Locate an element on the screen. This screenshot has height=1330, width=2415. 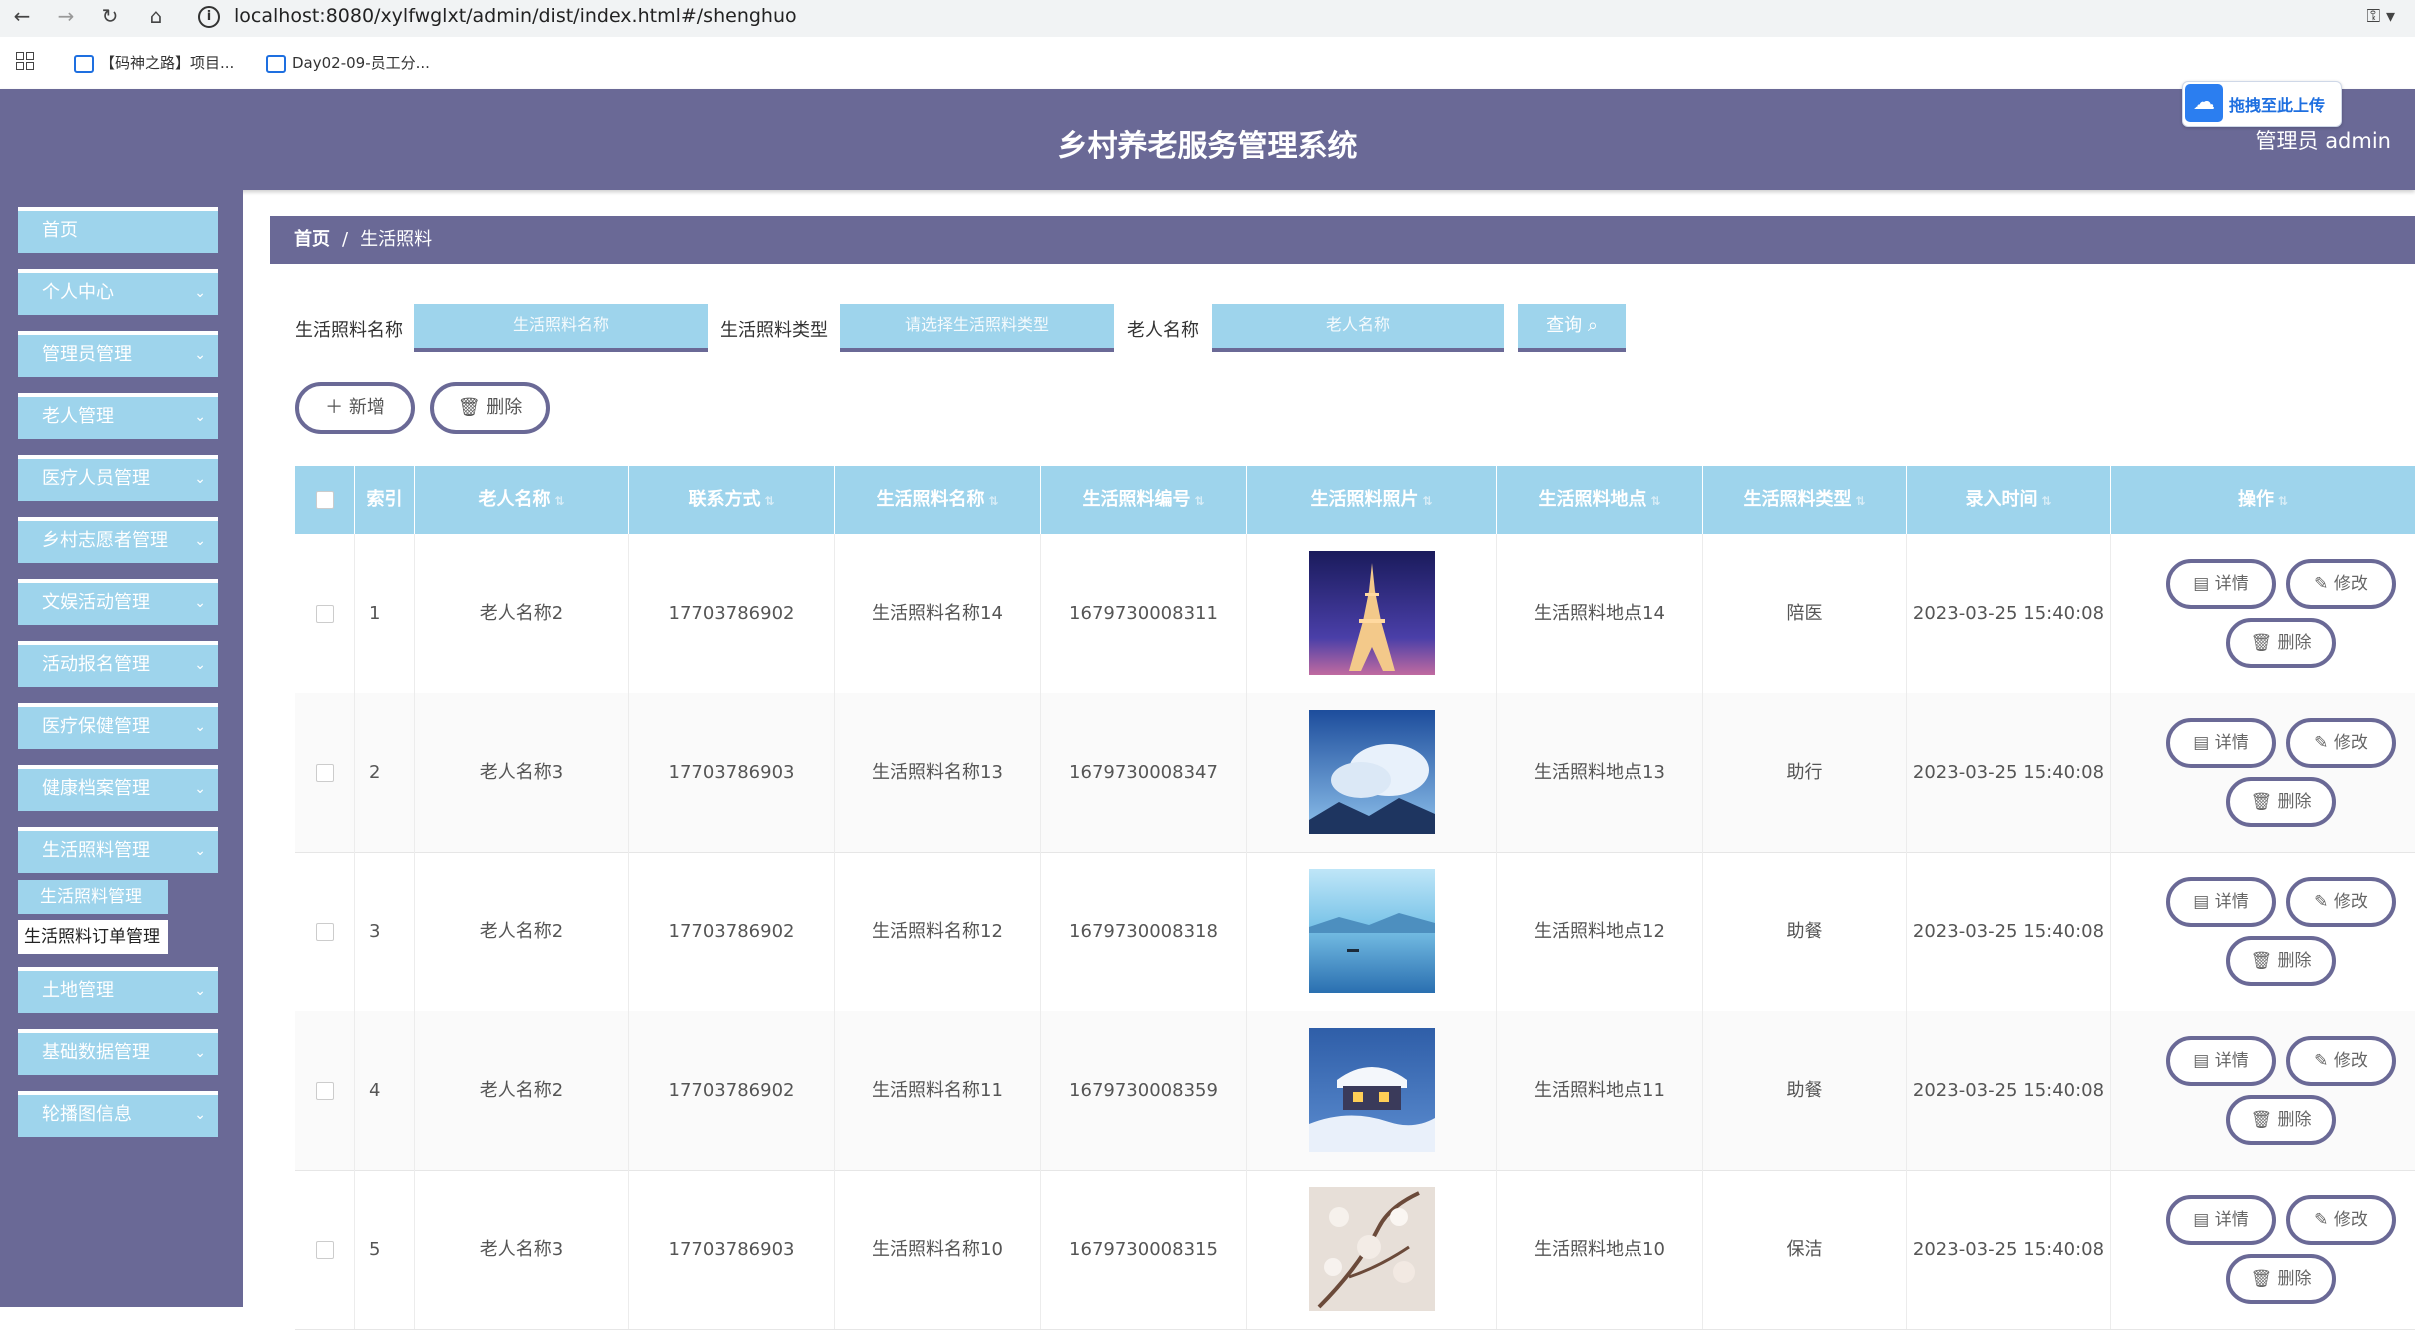
sidebar-item: 医疗人员管理 ⌄ is located at coordinates (118, 478).